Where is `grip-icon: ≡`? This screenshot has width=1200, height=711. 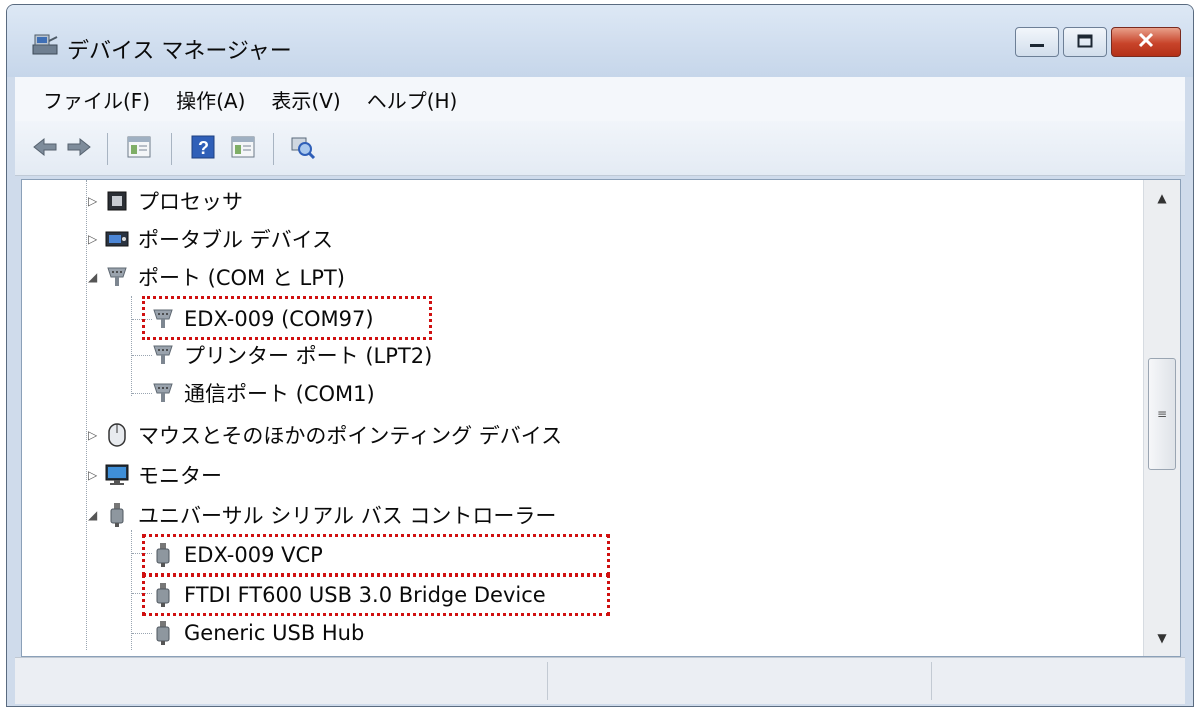
grip-icon: ≡ is located at coordinates (1162, 414).